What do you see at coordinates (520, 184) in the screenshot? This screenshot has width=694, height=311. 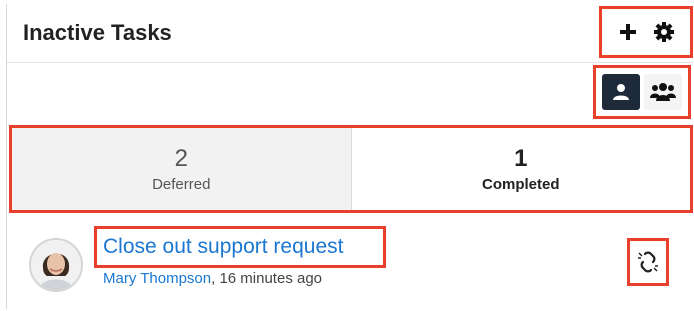 I see `completed-label: Completed` at bounding box center [520, 184].